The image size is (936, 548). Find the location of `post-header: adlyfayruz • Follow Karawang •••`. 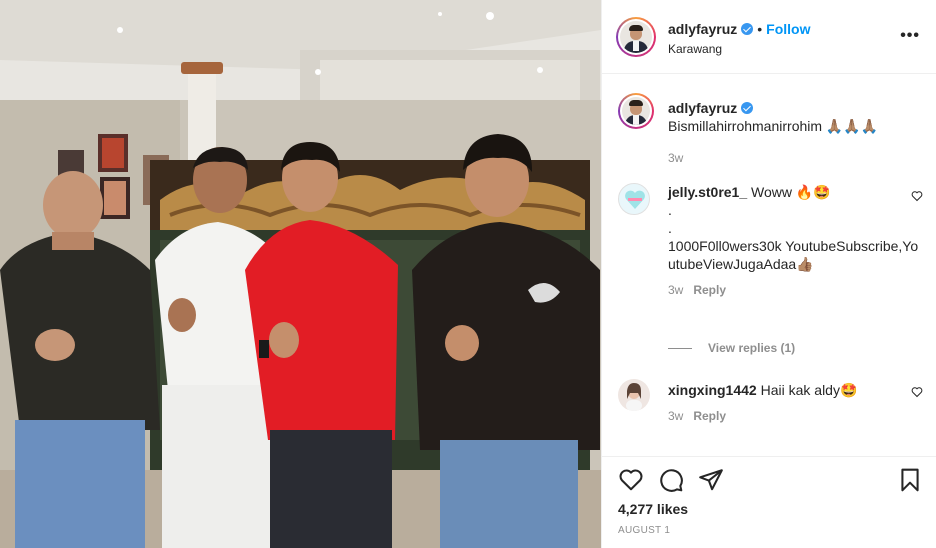

post-header: adlyfayruz • Follow Karawang ••• is located at coordinates (769, 37).